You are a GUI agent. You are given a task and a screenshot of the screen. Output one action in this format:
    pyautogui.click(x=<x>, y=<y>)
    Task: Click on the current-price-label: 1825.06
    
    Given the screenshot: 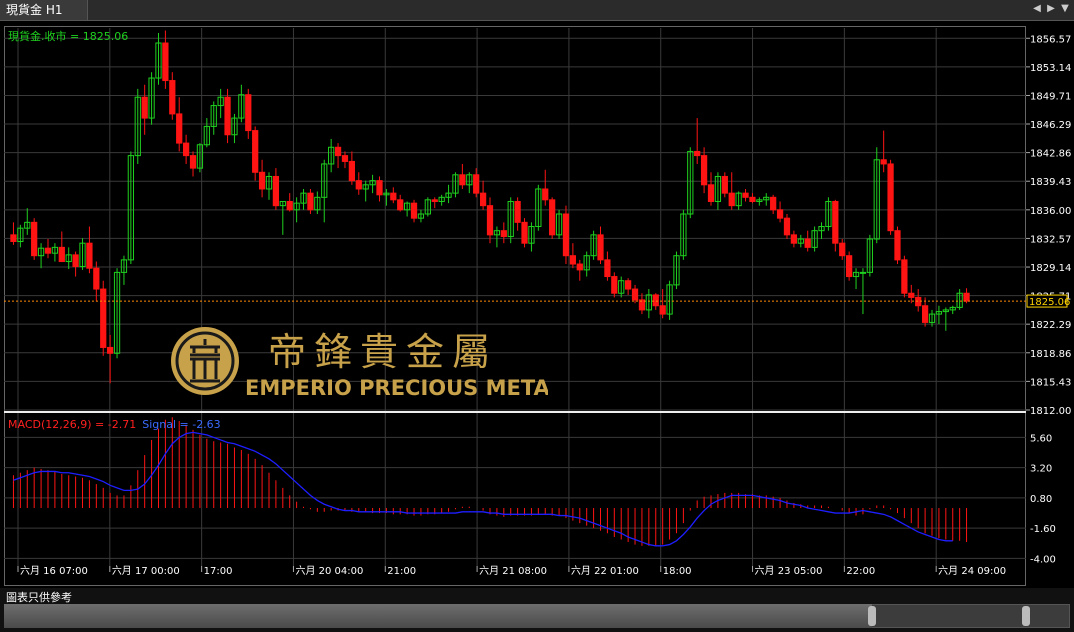 What is the action you would take?
    pyautogui.click(x=1049, y=302)
    